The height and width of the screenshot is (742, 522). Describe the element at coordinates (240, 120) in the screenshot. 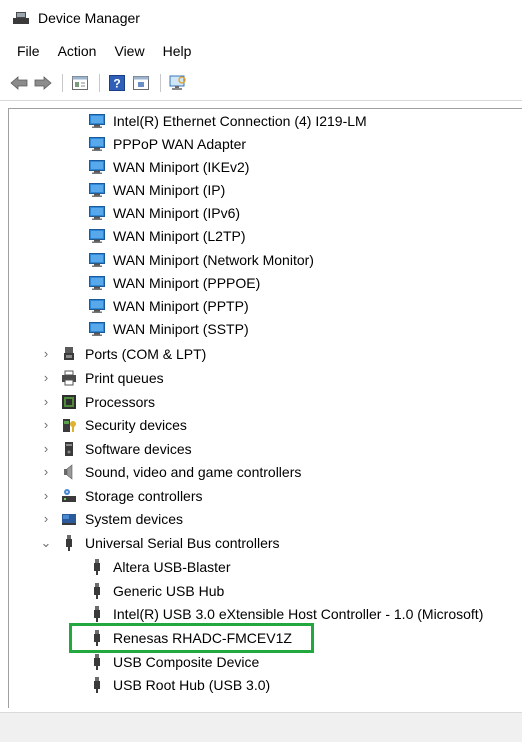

I see `tree-item-label: Intel(R) Ethernet Connection (4) I219-LM` at that location.